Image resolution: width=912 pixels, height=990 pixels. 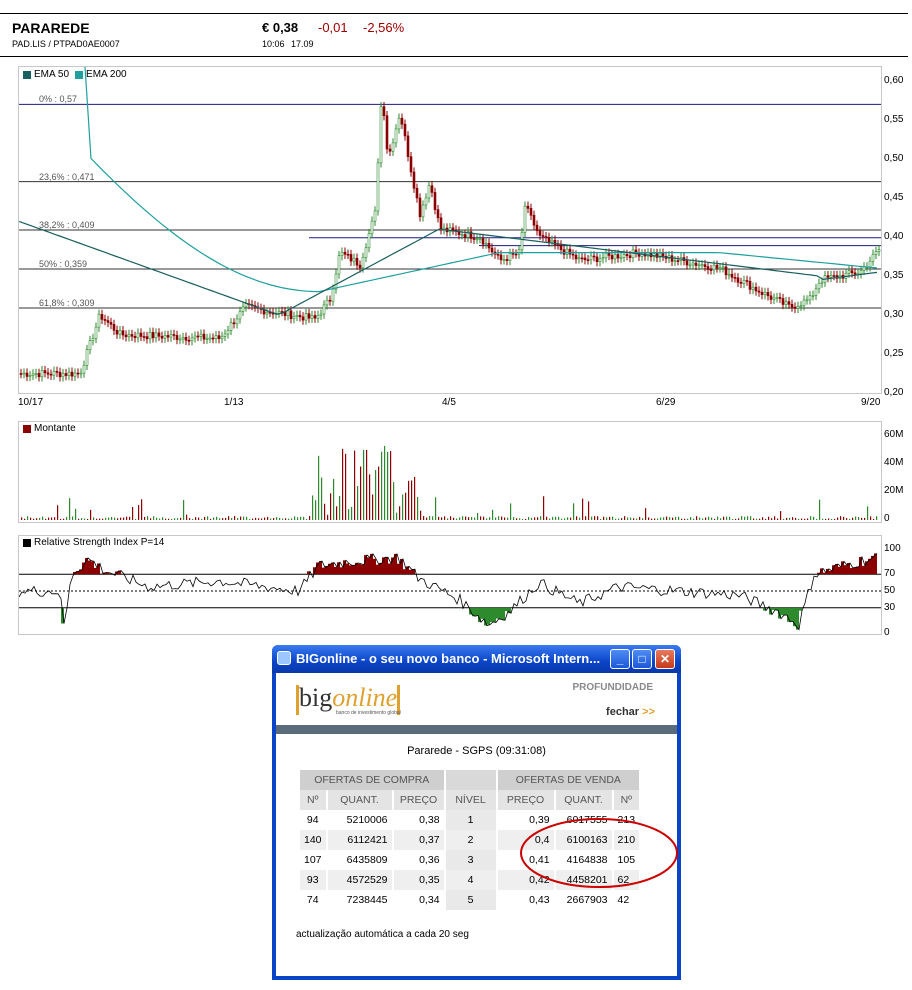 I want to click on maximize-button: □, so click(x=642, y=659).